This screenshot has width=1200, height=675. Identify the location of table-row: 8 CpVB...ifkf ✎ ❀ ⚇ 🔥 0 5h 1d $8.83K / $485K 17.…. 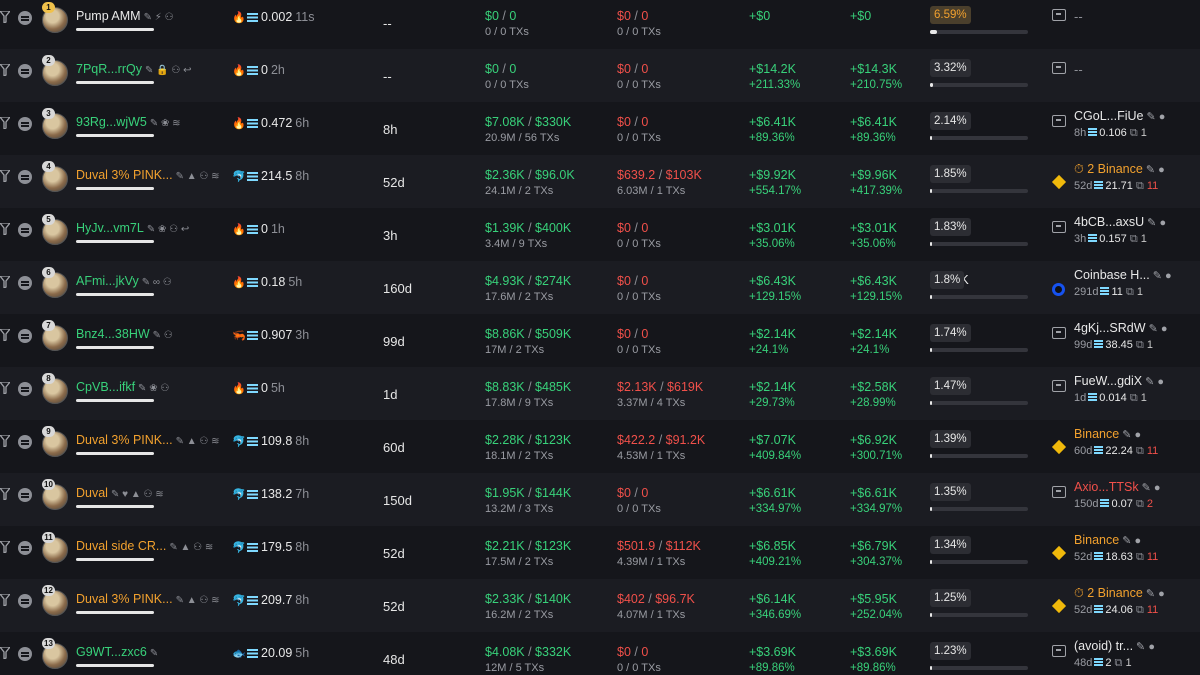
(600, 393).